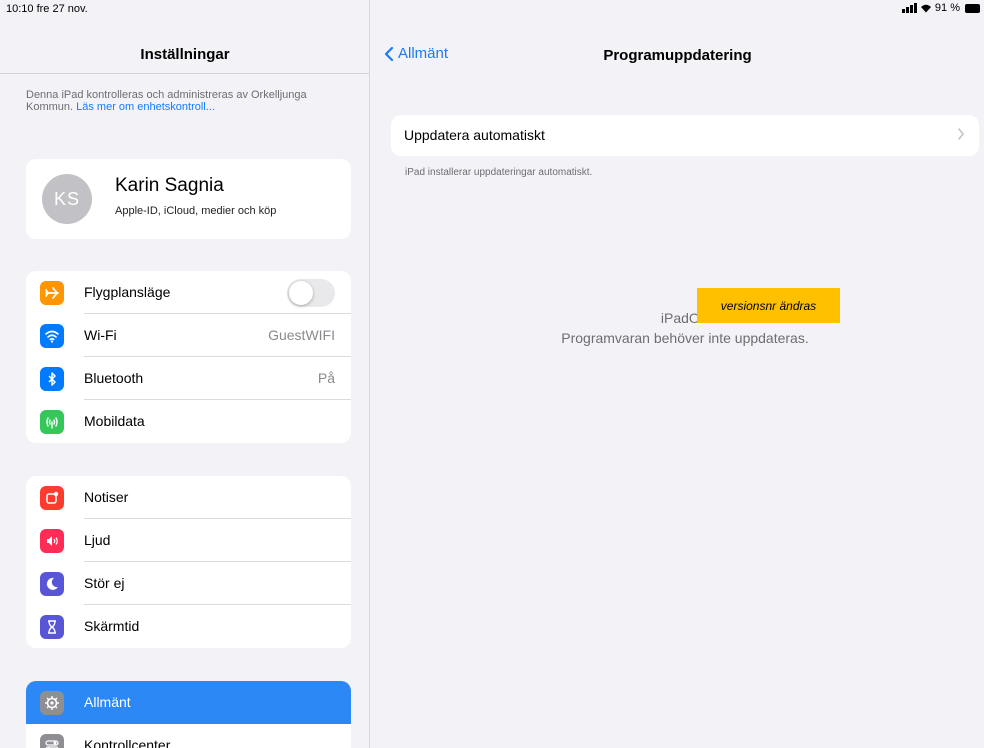 This screenshot has width=984, height=748. I want to click on sidebar-item-label: Flygplansläge, so click(127, 292).